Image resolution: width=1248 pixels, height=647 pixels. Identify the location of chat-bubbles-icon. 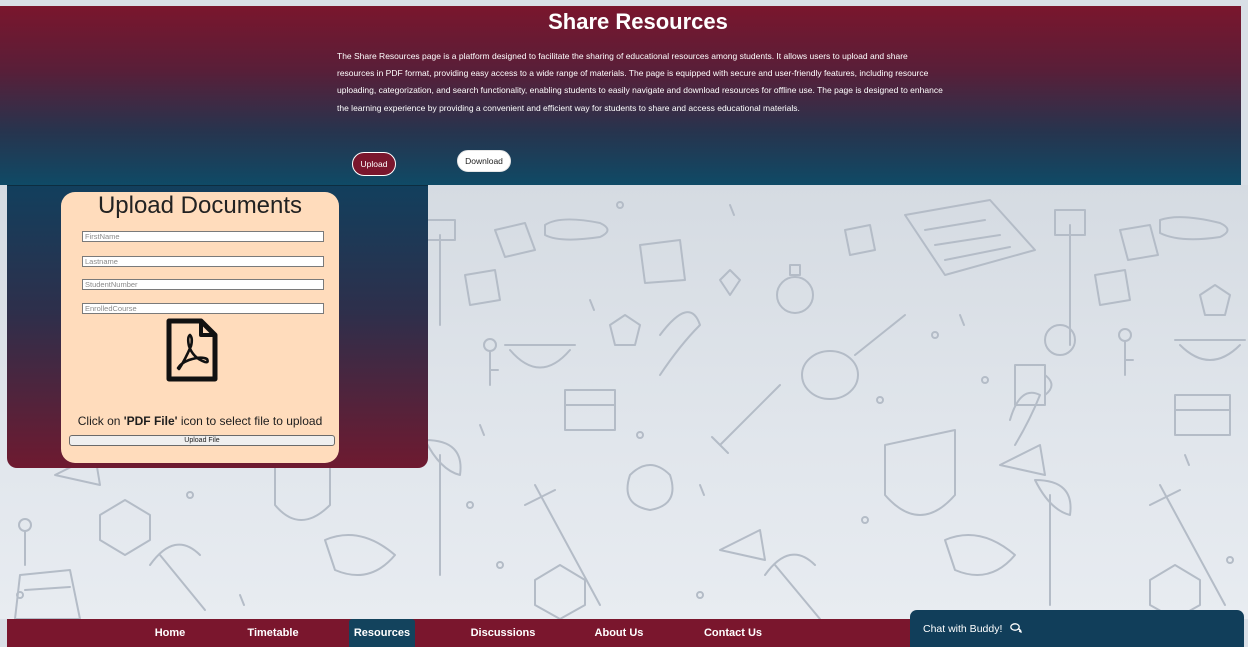
(1016, 628).